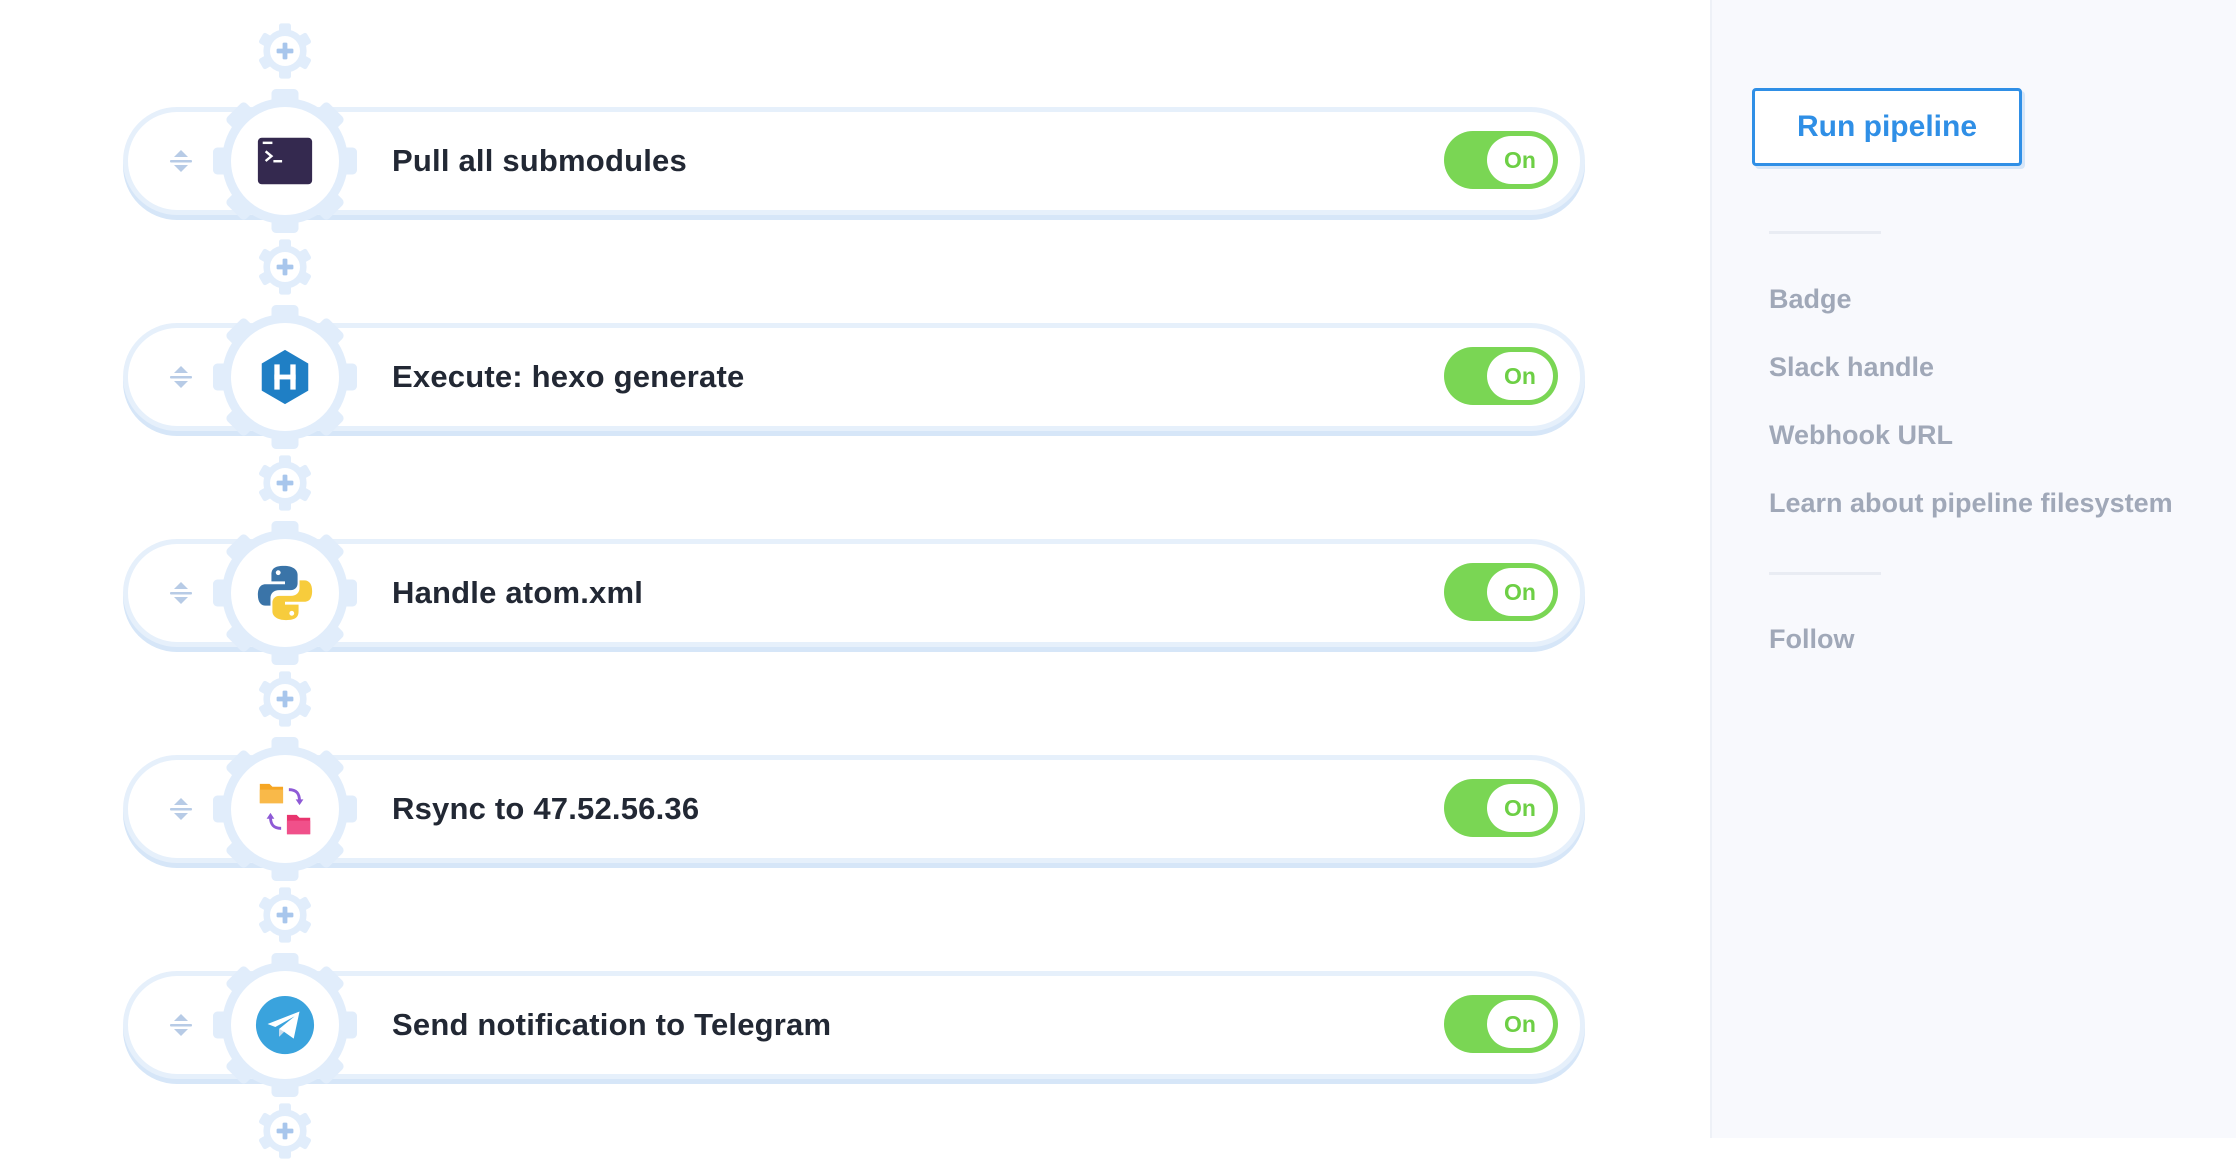 Image resolution: width=2236 pixels, height=1162 pixels. Describe the element at coordinates (1810, 299) in the screenshot. I see `badge-link: Badge` at that location.